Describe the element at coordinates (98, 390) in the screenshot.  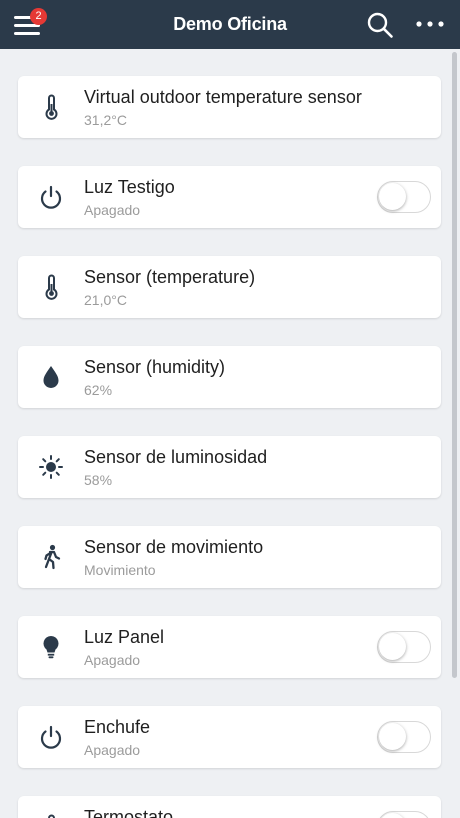
I see `device-state: 62%` at that location.